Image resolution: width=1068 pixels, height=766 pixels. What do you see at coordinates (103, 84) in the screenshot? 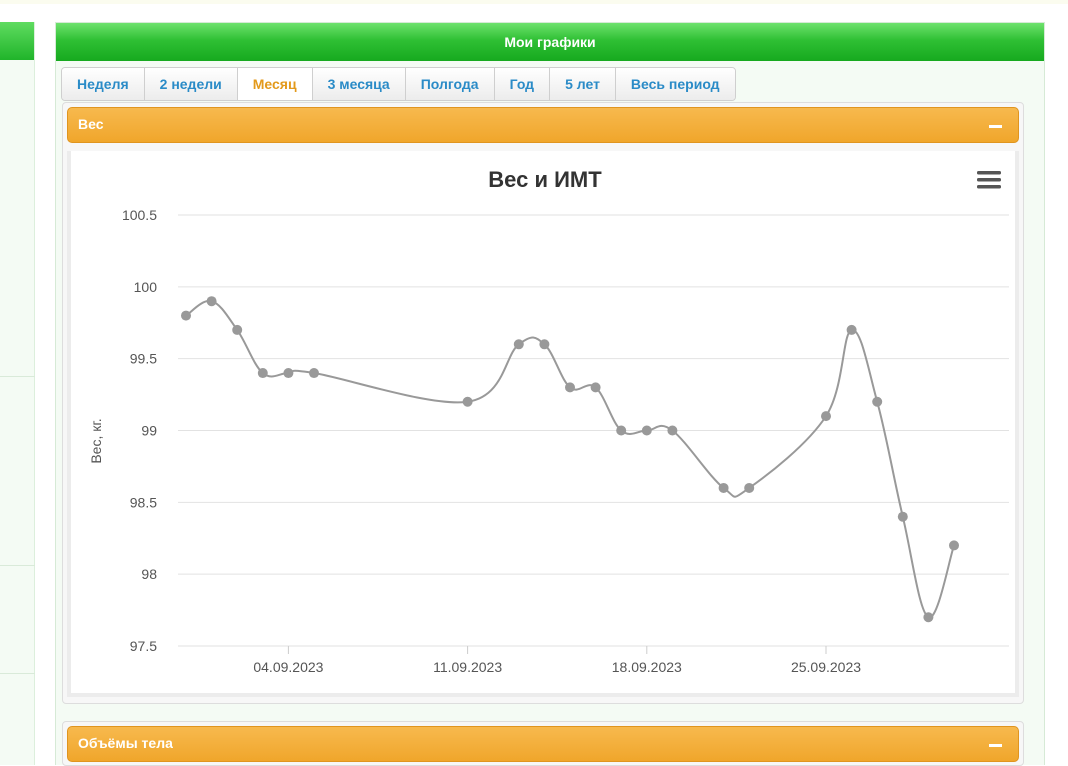
I see `tab-week: Неделя` at bounding box center [103, 84].